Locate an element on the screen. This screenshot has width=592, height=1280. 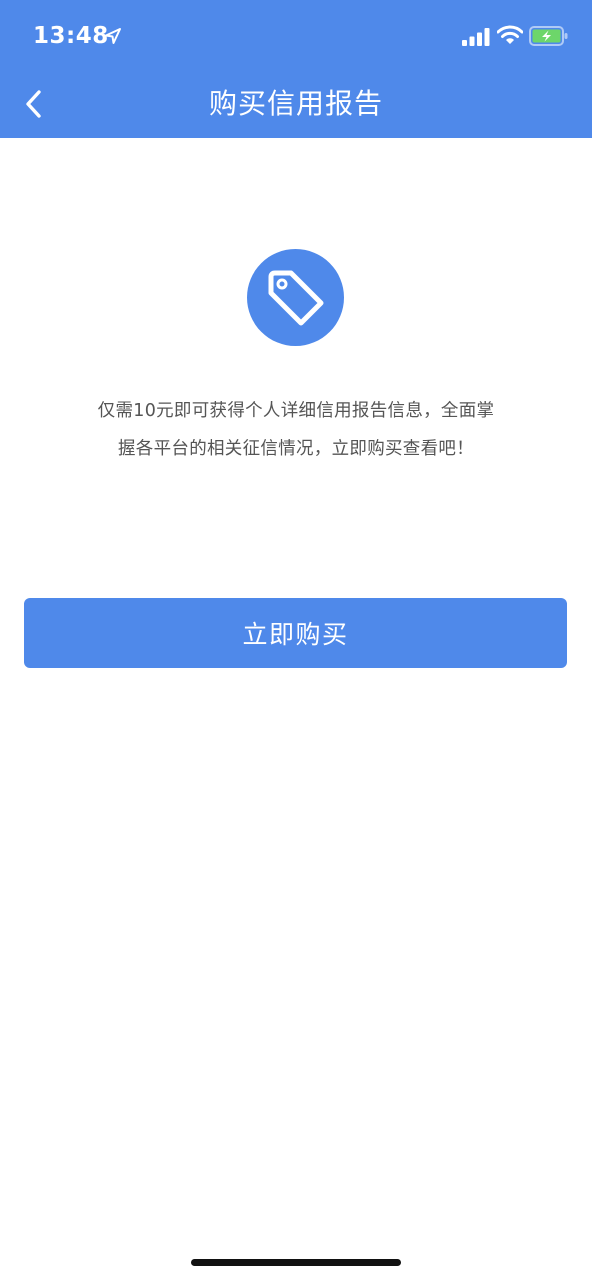
description-line-1: 仅需10元即可获得个人详细信用报告信息，全面掌 is located at coordinates (296, 411).